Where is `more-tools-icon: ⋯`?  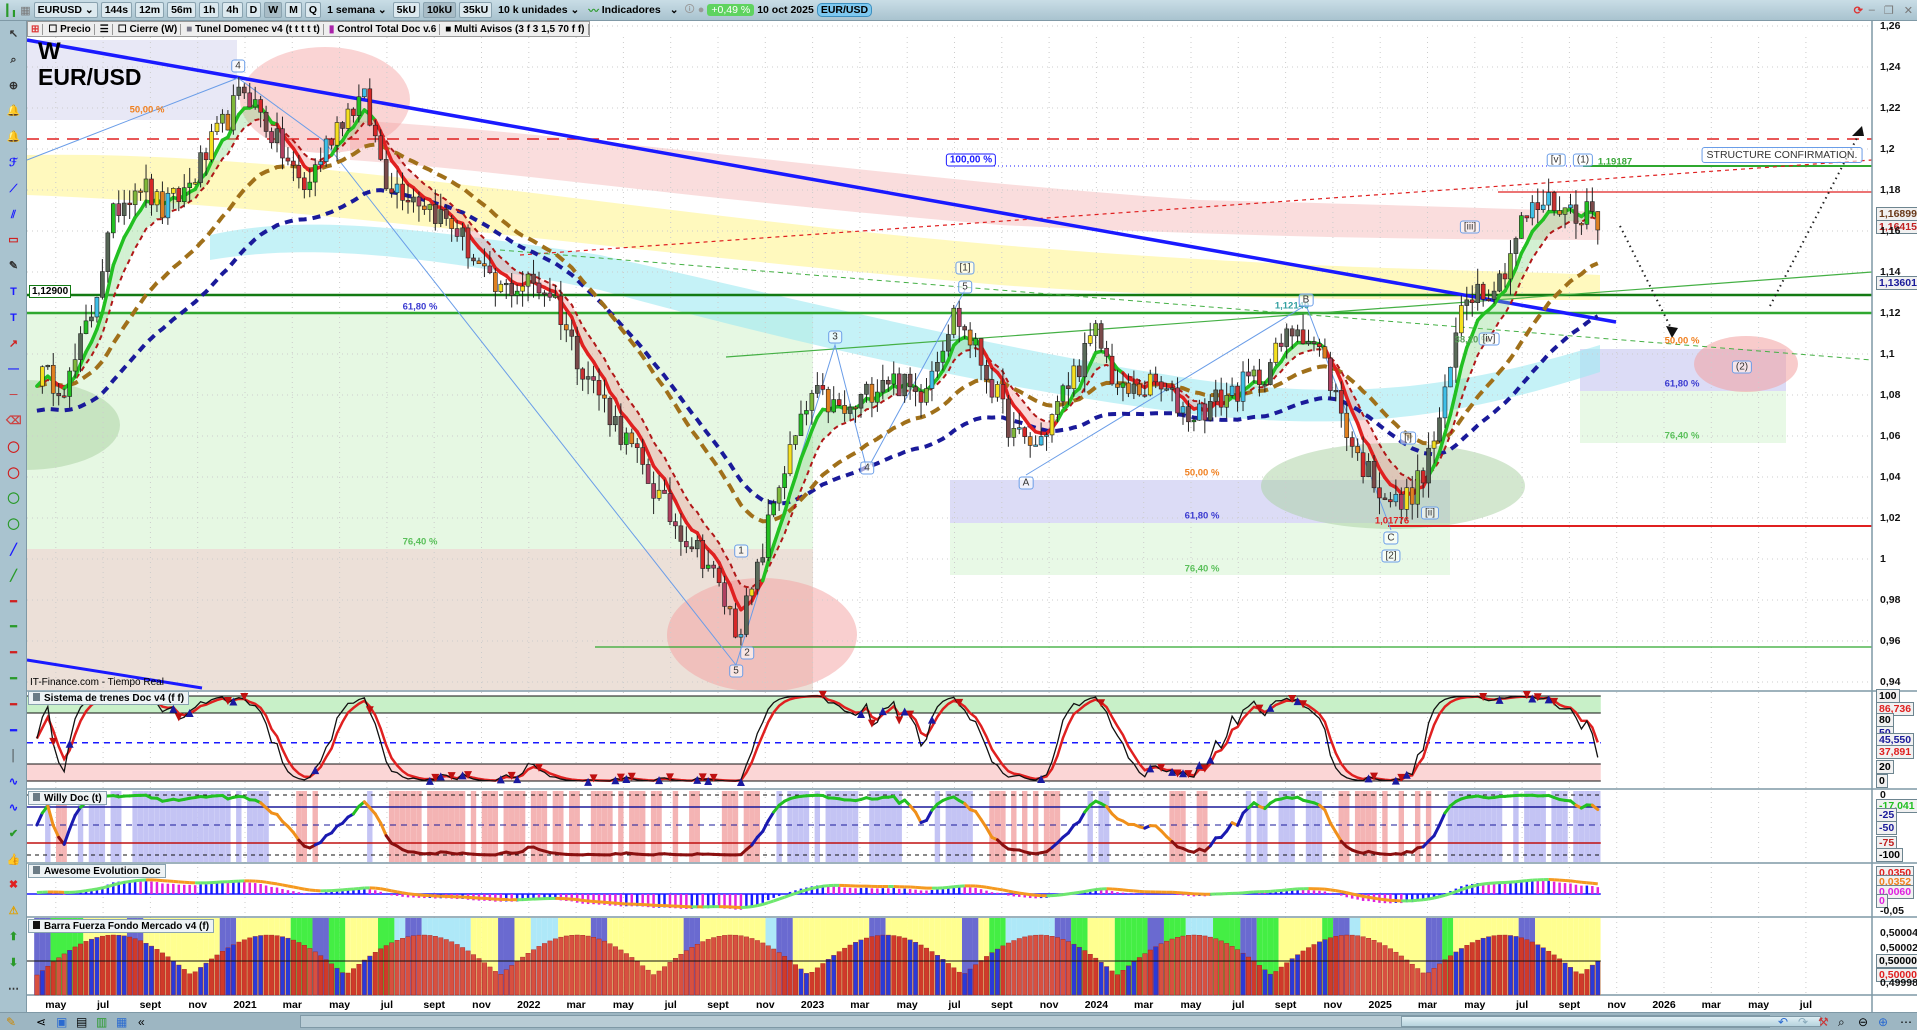 more-tools-icon: ⋯ is located at coordinates (13, 989).